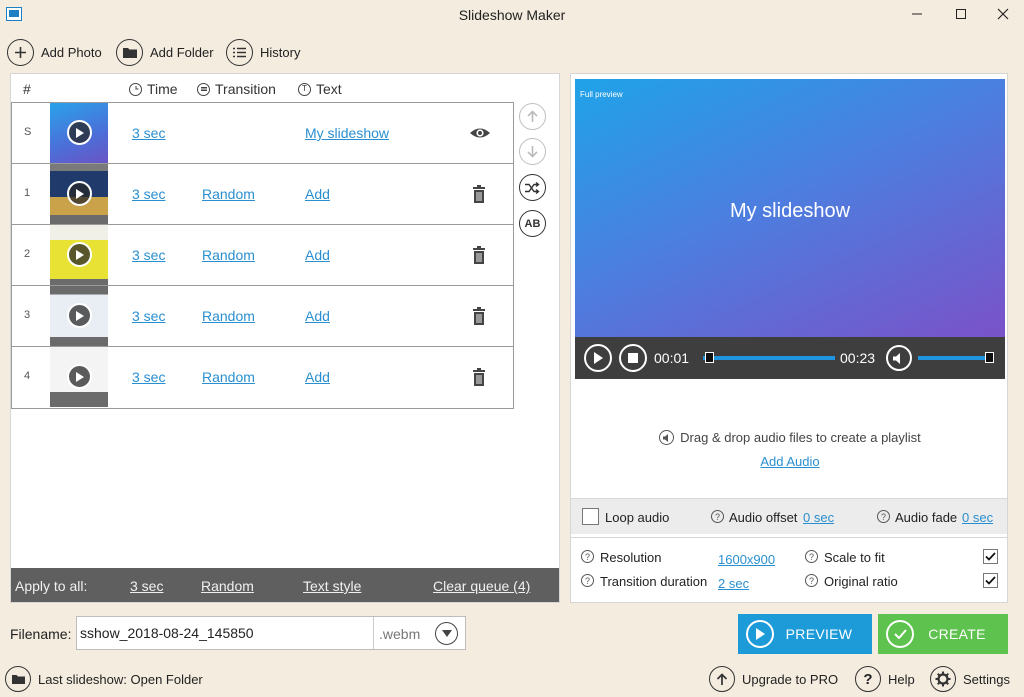 The width and height of the screenshot is (1024, 697). What do you see at coordinates (819, 634) in the screenshot?
I see `preview-button-label: PREVIEW` at bounding box center [819, 634].